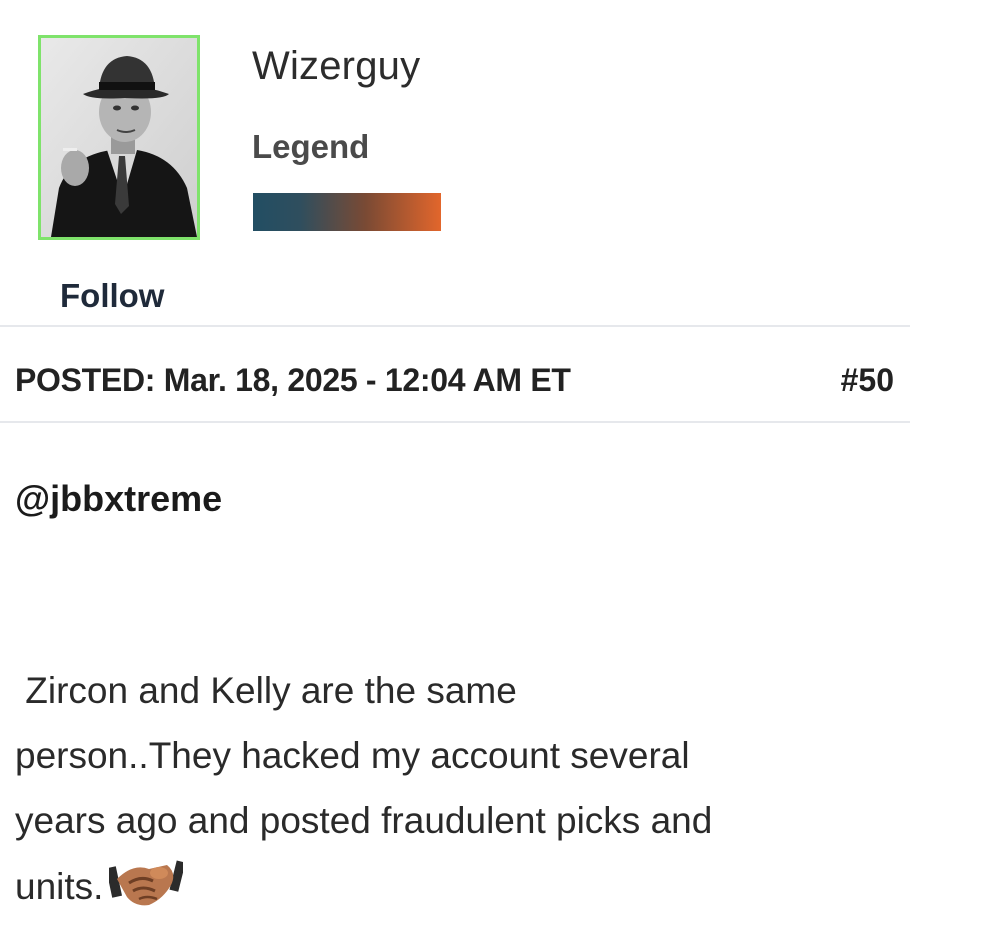 The height and width of the screenshot is (929, 998). What do you see at coordinates (867, 380) in the screenshot?
I see `post-number-link: #50` at bounding box center [867, 380].